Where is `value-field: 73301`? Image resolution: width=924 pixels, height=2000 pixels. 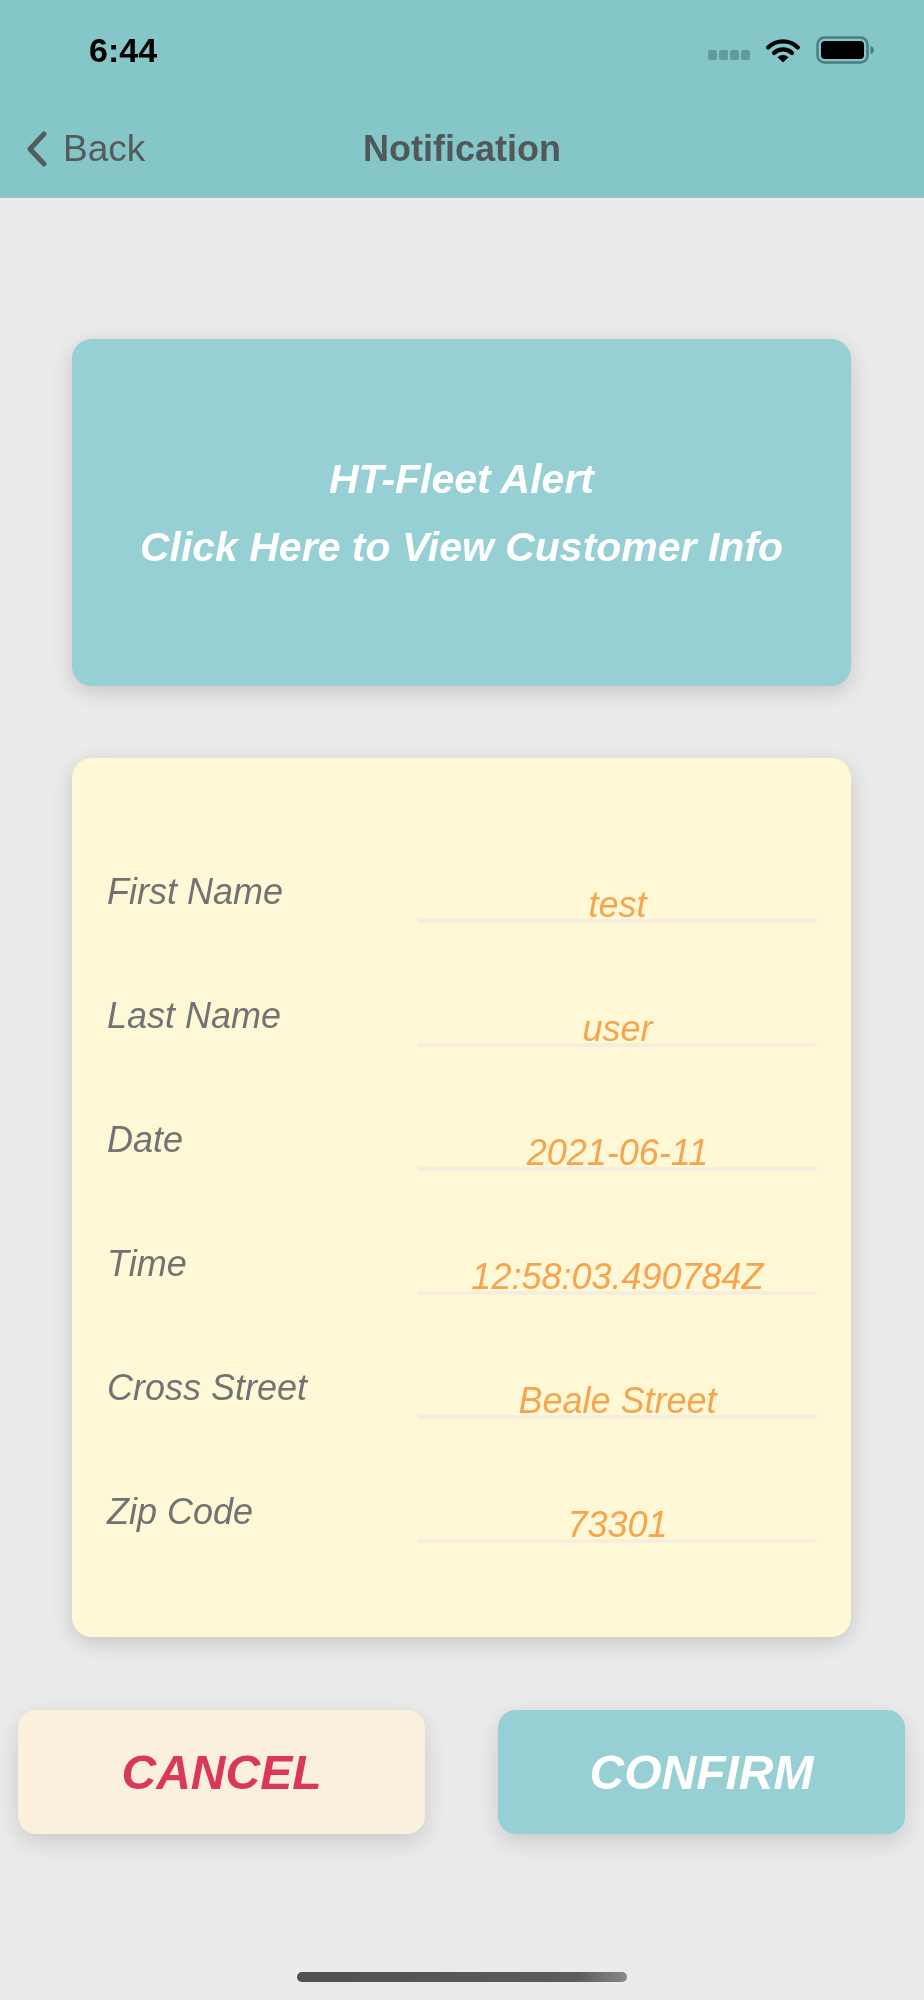 value-field: 73301 is located at coordinates (617, 1527).